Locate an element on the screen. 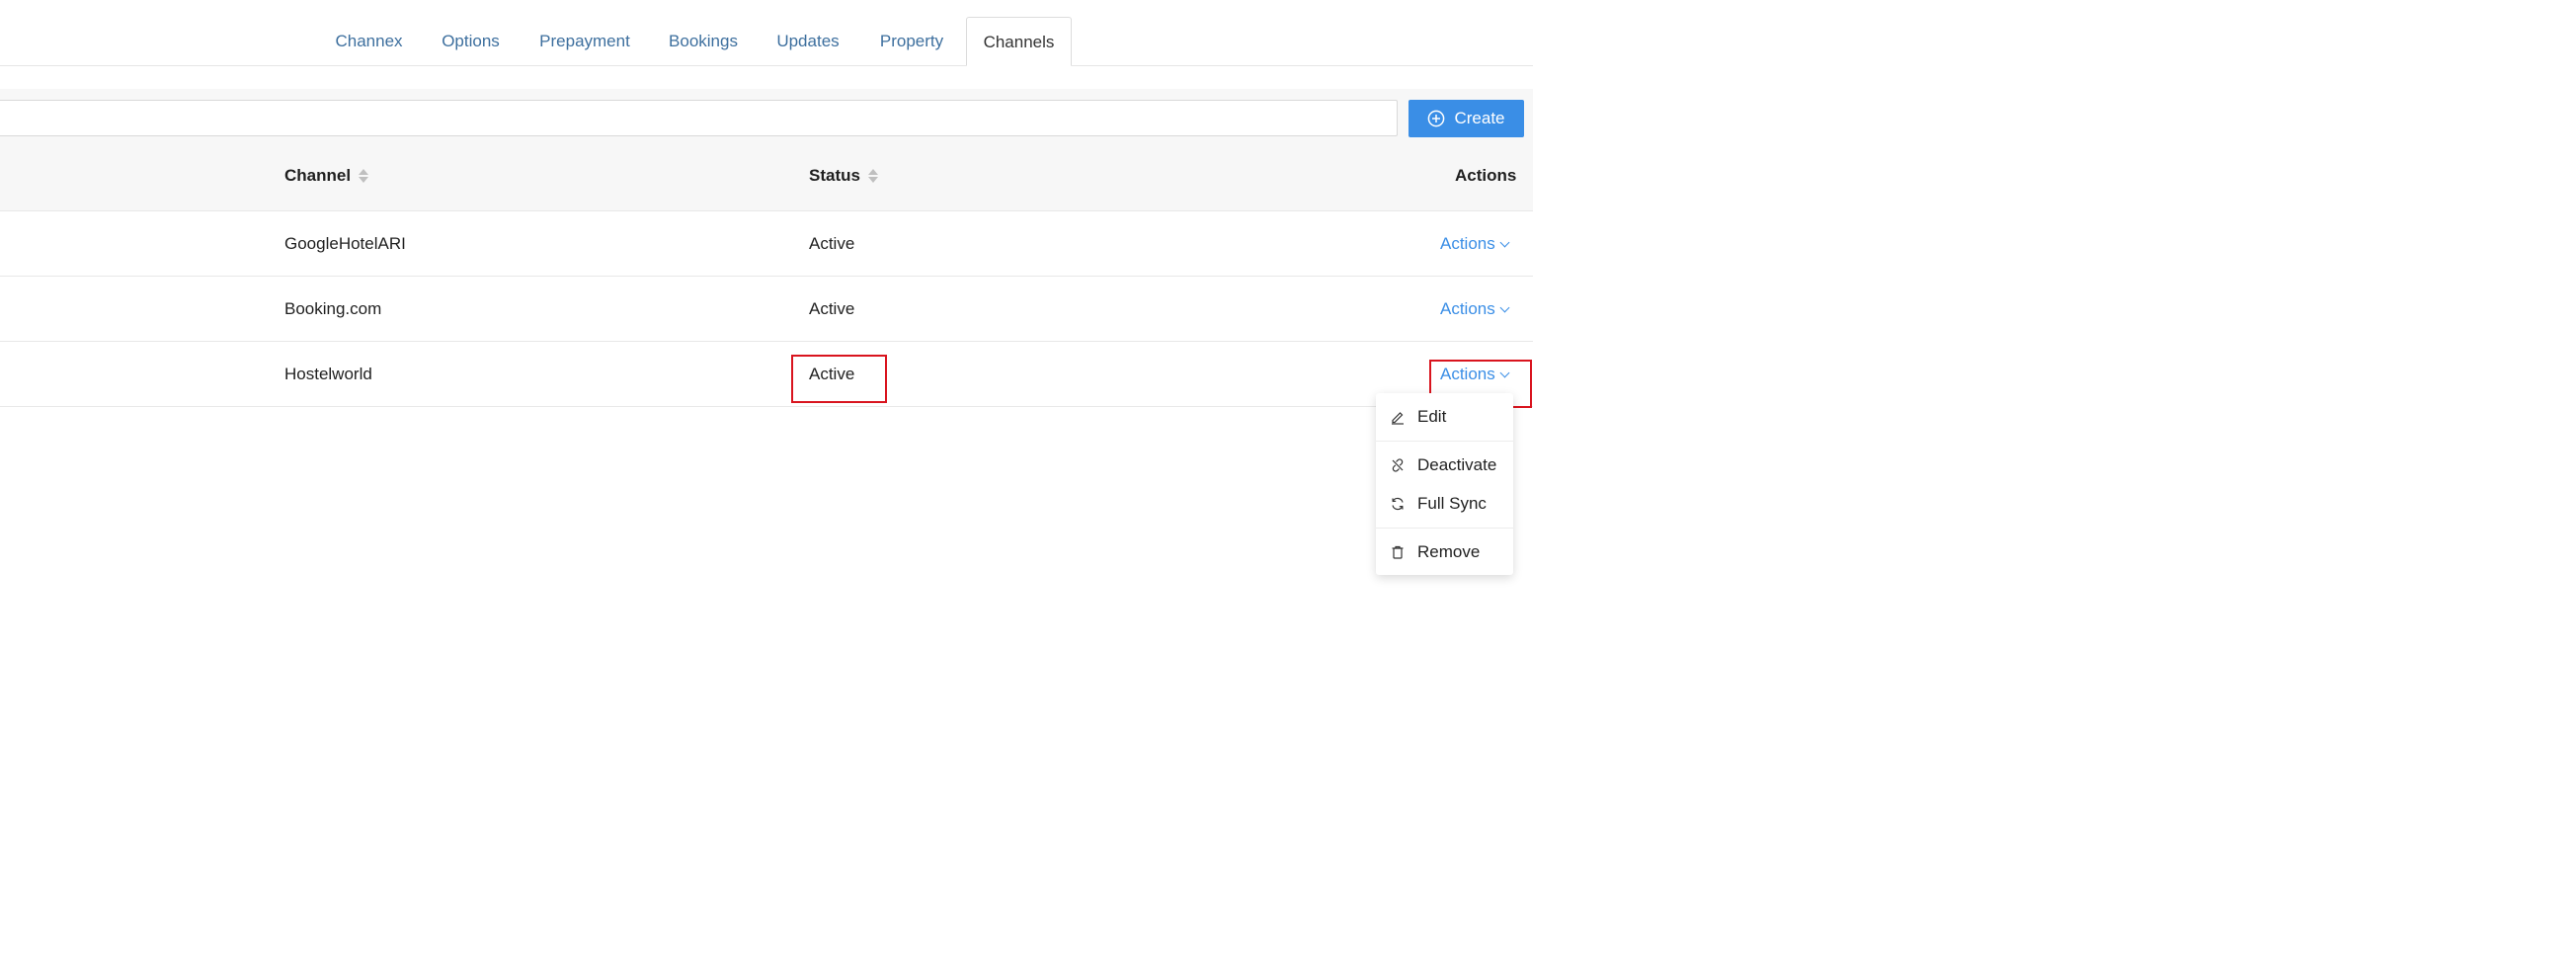 Image resolution: width=2576 pixels, height=980 pixels. toolbar is located at coordinates (766, 113).